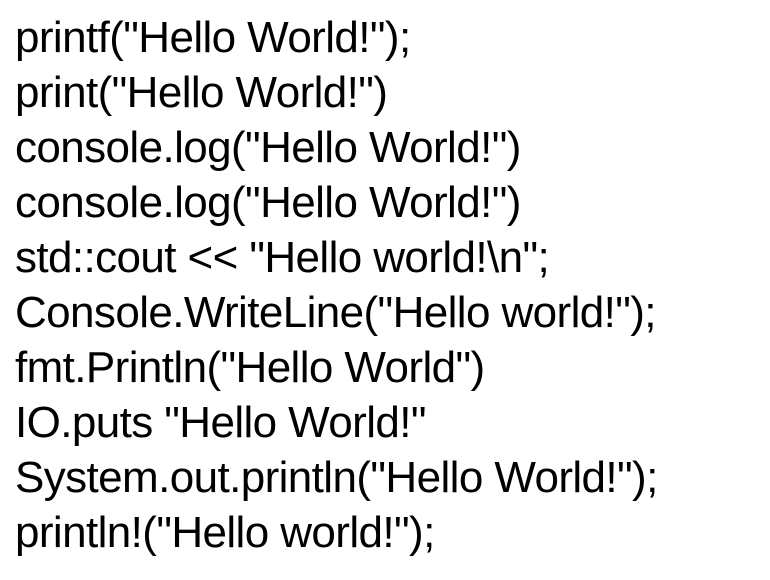  What do you see at coordinates (250, 367) in the screenshot?
I see `code-line-go: fmt.Println("Hello World")` at bounding box center [250, 367].